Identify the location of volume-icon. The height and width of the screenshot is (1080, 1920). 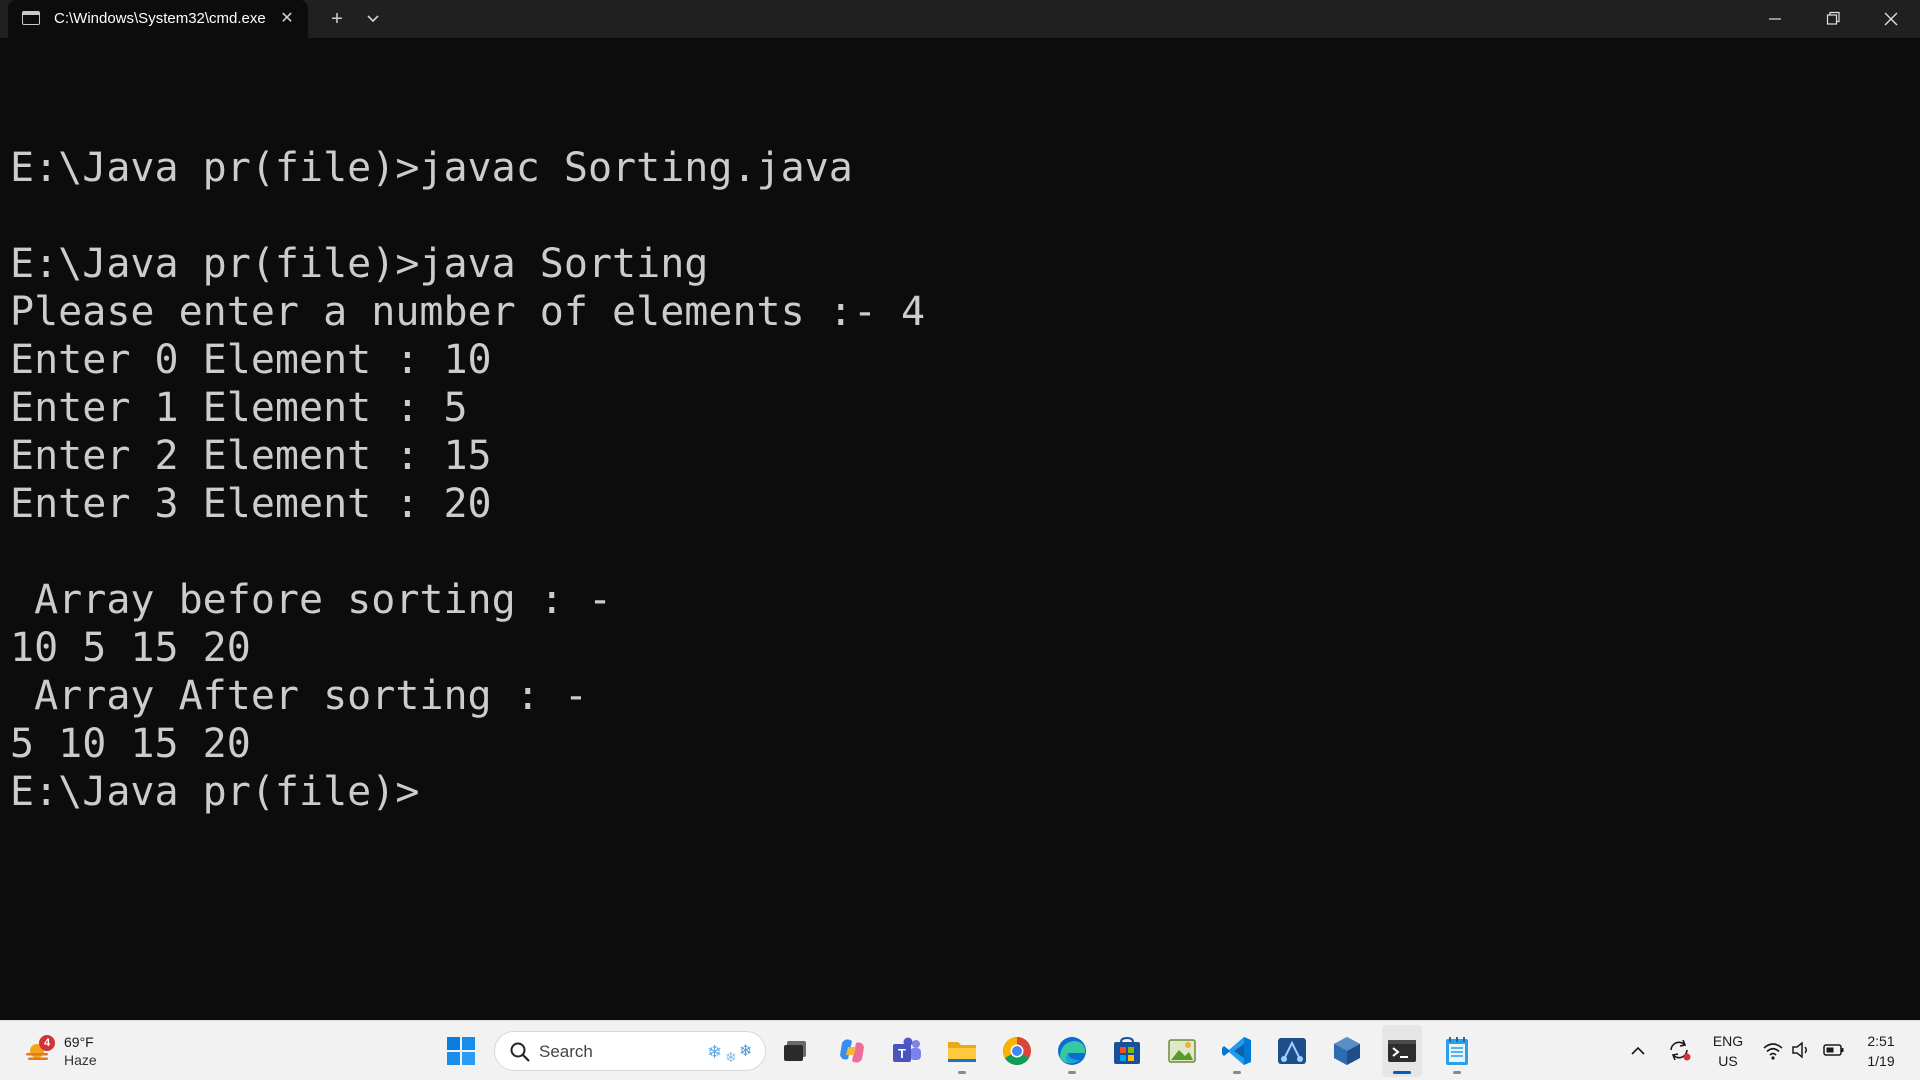
(1801, 1052).